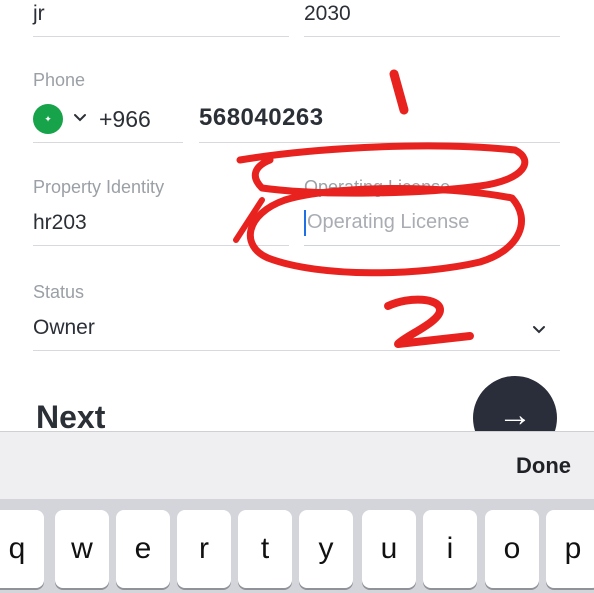 The width and height of the screenshot is (594, 593). I want to click on annotation-arrow, so click(249, 220).